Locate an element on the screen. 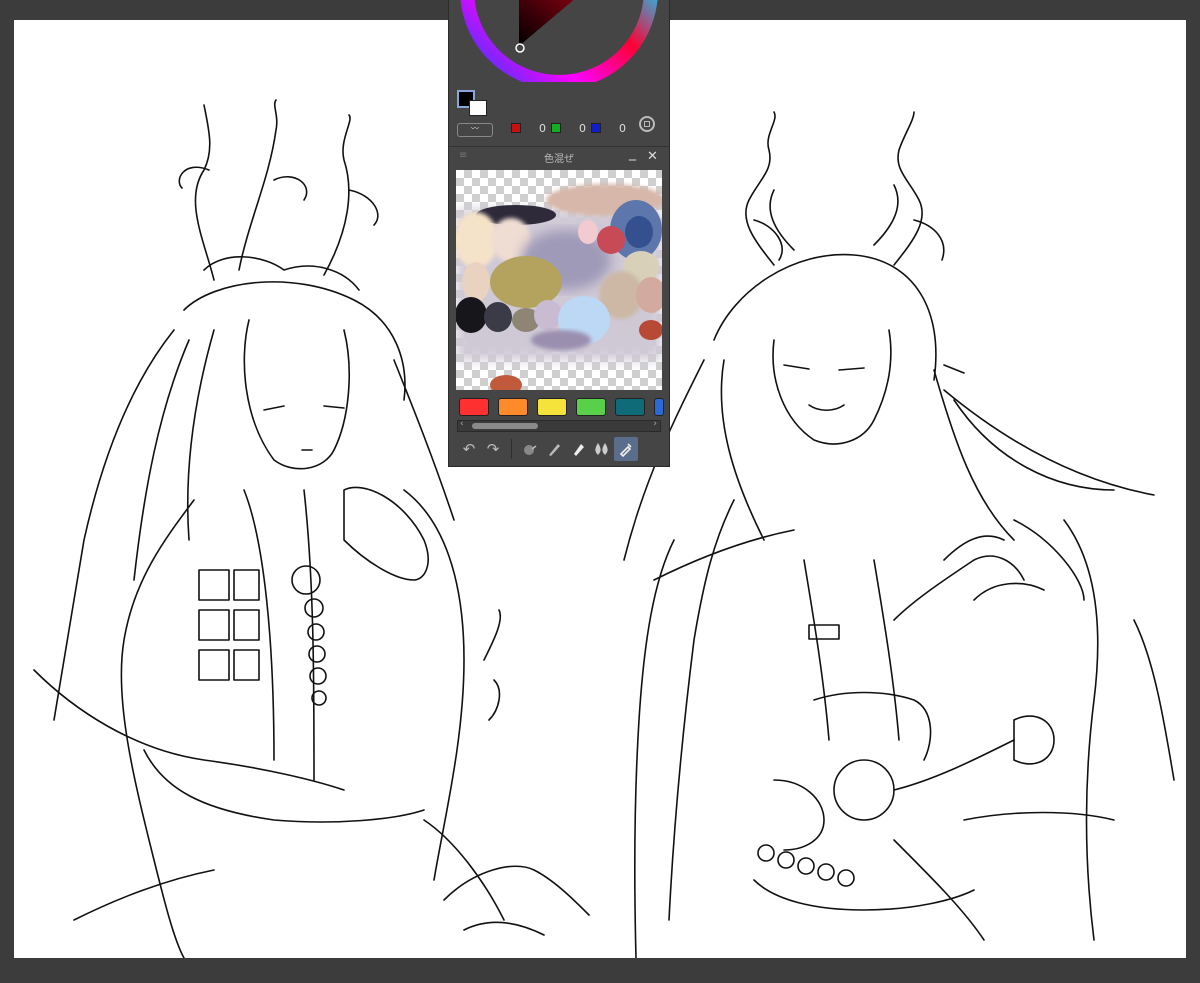  sub-color-swatch is located at coordinates (478, 108).